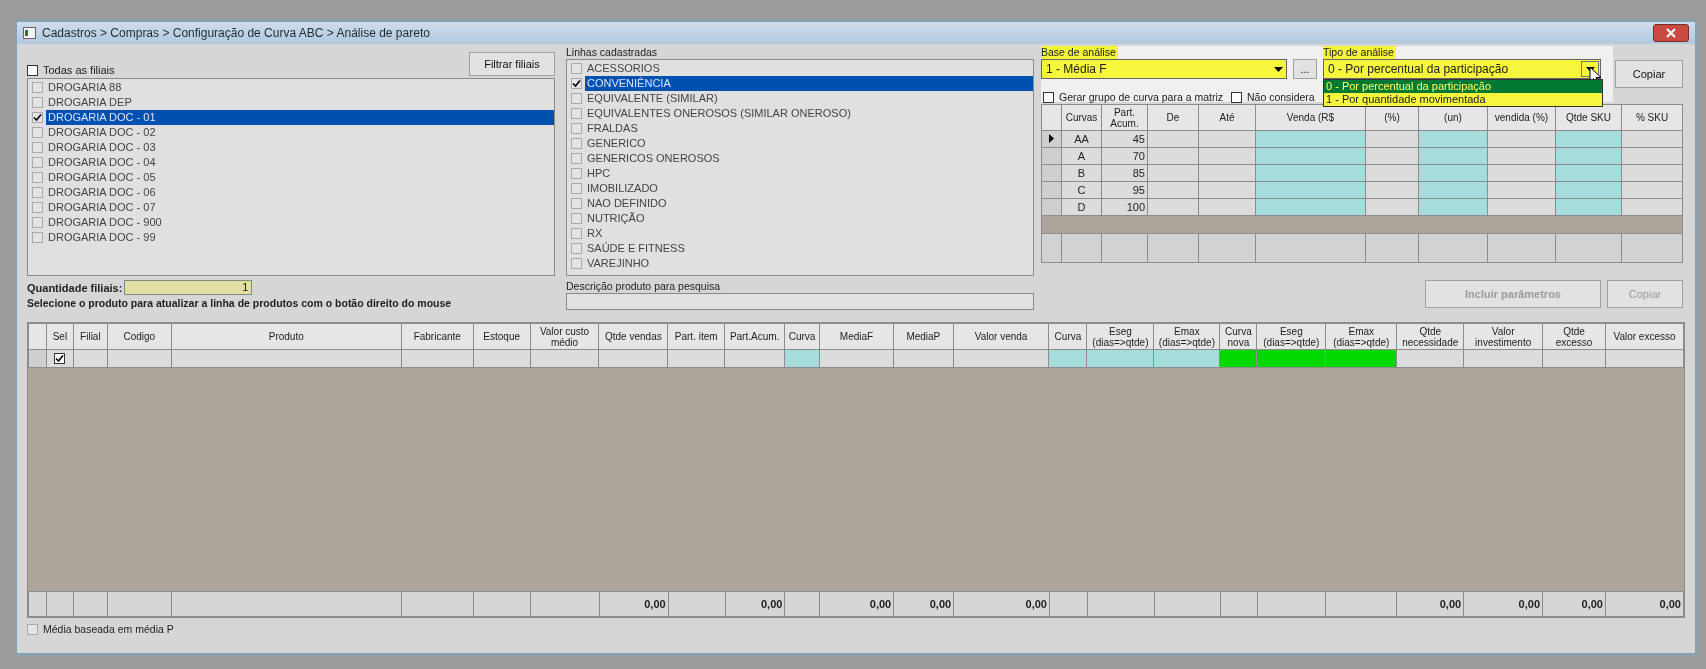 This screenshot has height=669, width=1706. What do you see at coordinates (1644, 336) in the screenshot?
I see `column-header: Valor excesso` at bounding box center [1644, 336].